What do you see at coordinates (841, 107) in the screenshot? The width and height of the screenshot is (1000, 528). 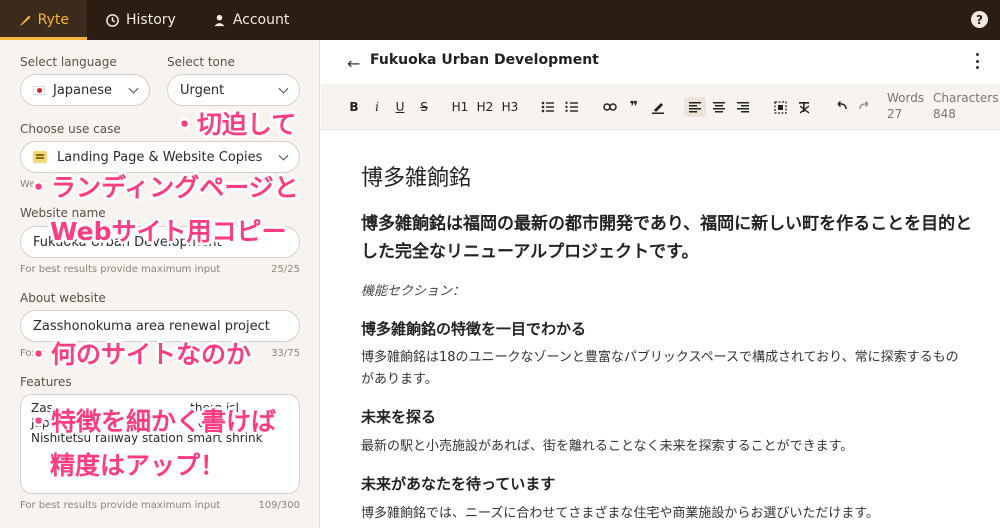 I see `undo-icon` at bounding box center [841, 107].